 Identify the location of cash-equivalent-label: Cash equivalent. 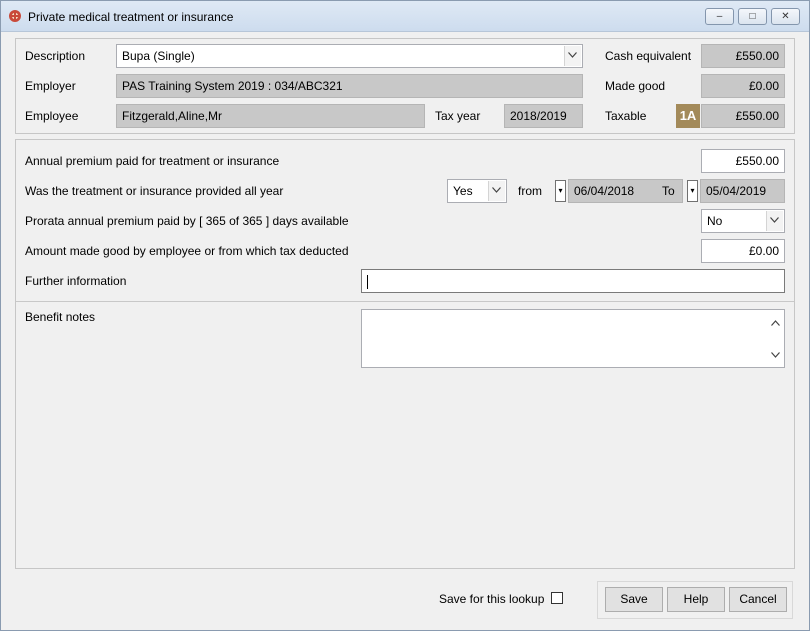
(648, 56).